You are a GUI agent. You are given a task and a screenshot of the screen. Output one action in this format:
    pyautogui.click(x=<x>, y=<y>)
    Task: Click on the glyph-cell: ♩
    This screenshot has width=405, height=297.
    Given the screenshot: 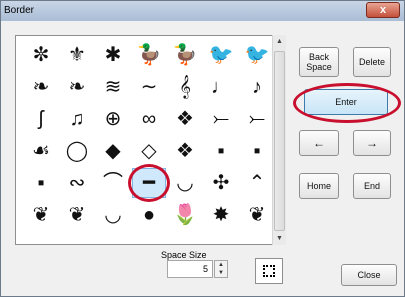 What is the action you would take?
    pyautogui.click(x=221, y=87)
    